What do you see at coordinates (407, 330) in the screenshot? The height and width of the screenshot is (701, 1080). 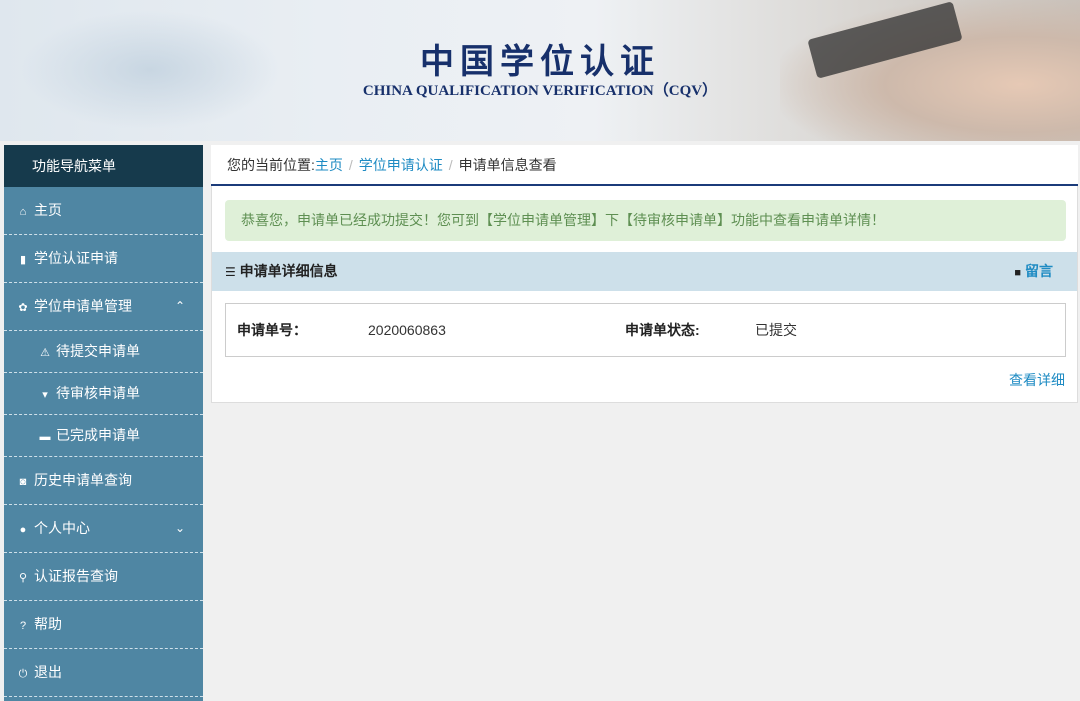 I see `application-number: 2020060863` at bounding box center [407, 330].